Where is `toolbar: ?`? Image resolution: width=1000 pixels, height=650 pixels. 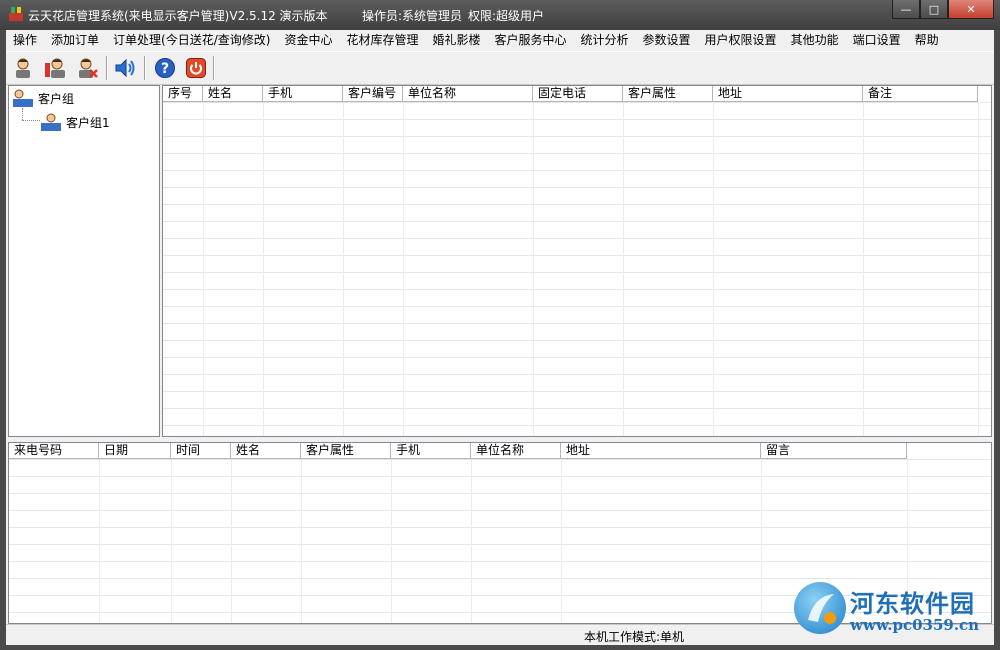
toolbar: ? is located at coordinates (500, 68).